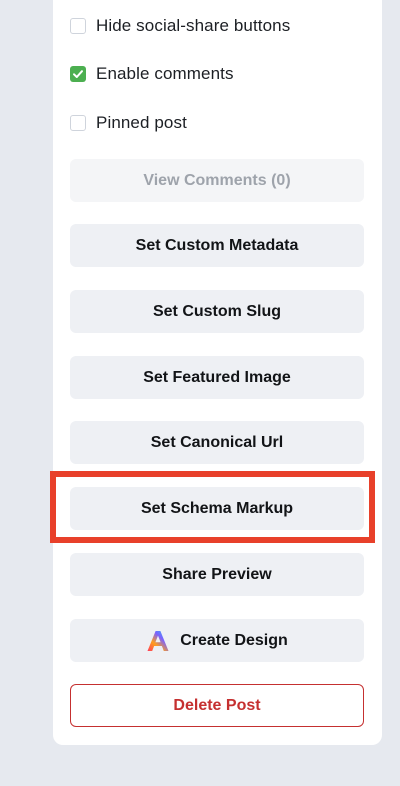 The height and width of the screenshot is (786, 400). I want to click on delete-post-button: Delete Post, so click(217, 705).